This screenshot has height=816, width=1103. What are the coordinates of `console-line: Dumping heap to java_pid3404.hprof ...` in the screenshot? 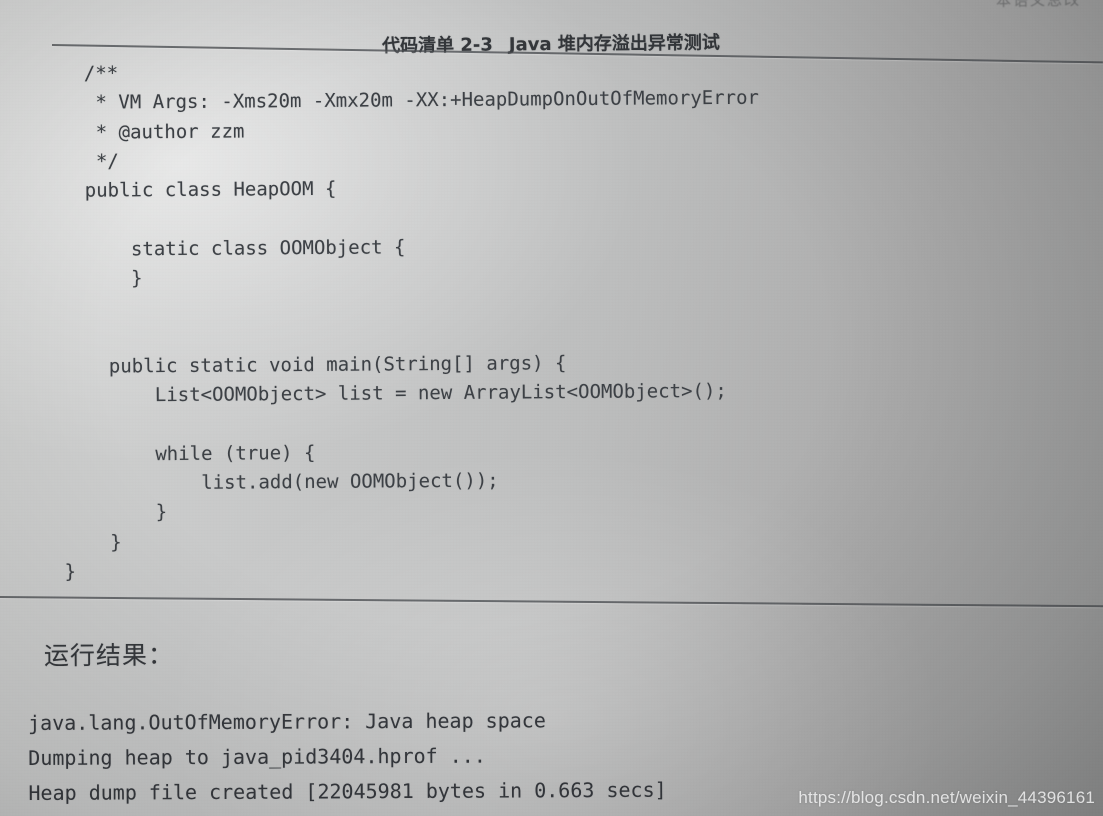 It's located at (257, 756).